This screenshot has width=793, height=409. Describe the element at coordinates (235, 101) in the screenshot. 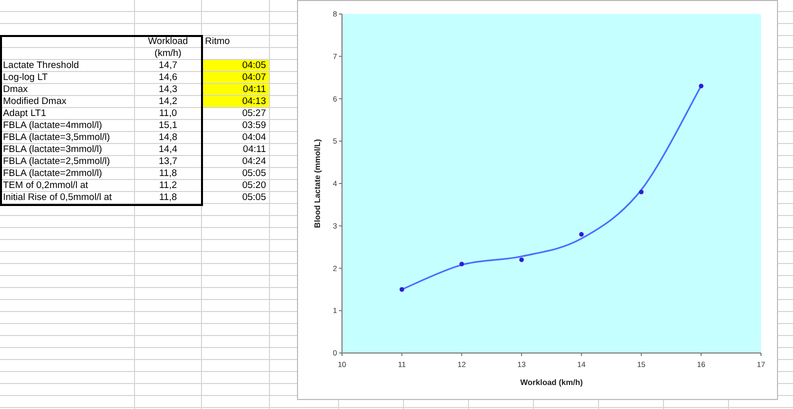

I see `pace-value: 04:13` at that location.